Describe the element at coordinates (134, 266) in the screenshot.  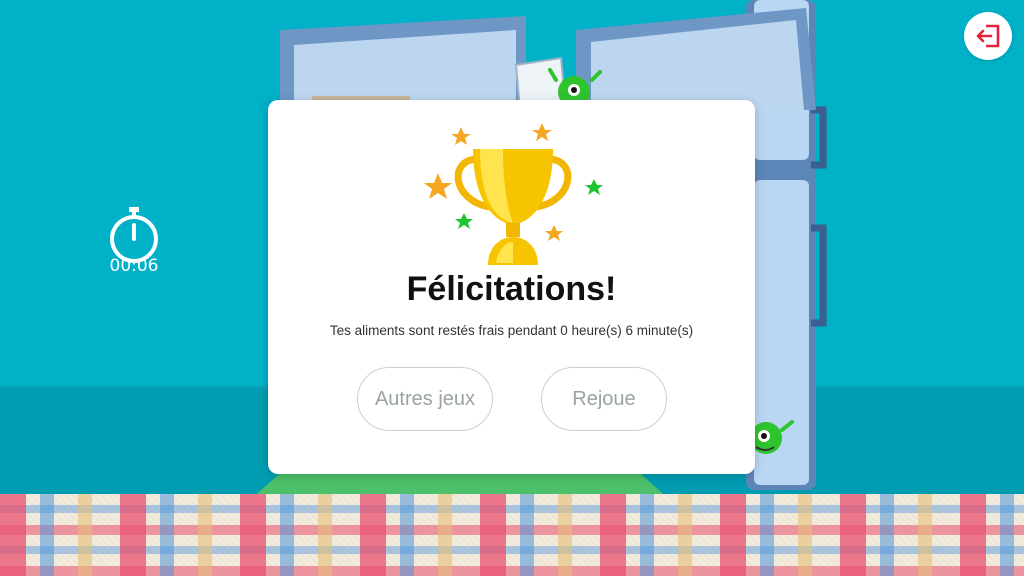
I see `timer-display: 00:06` at that location.